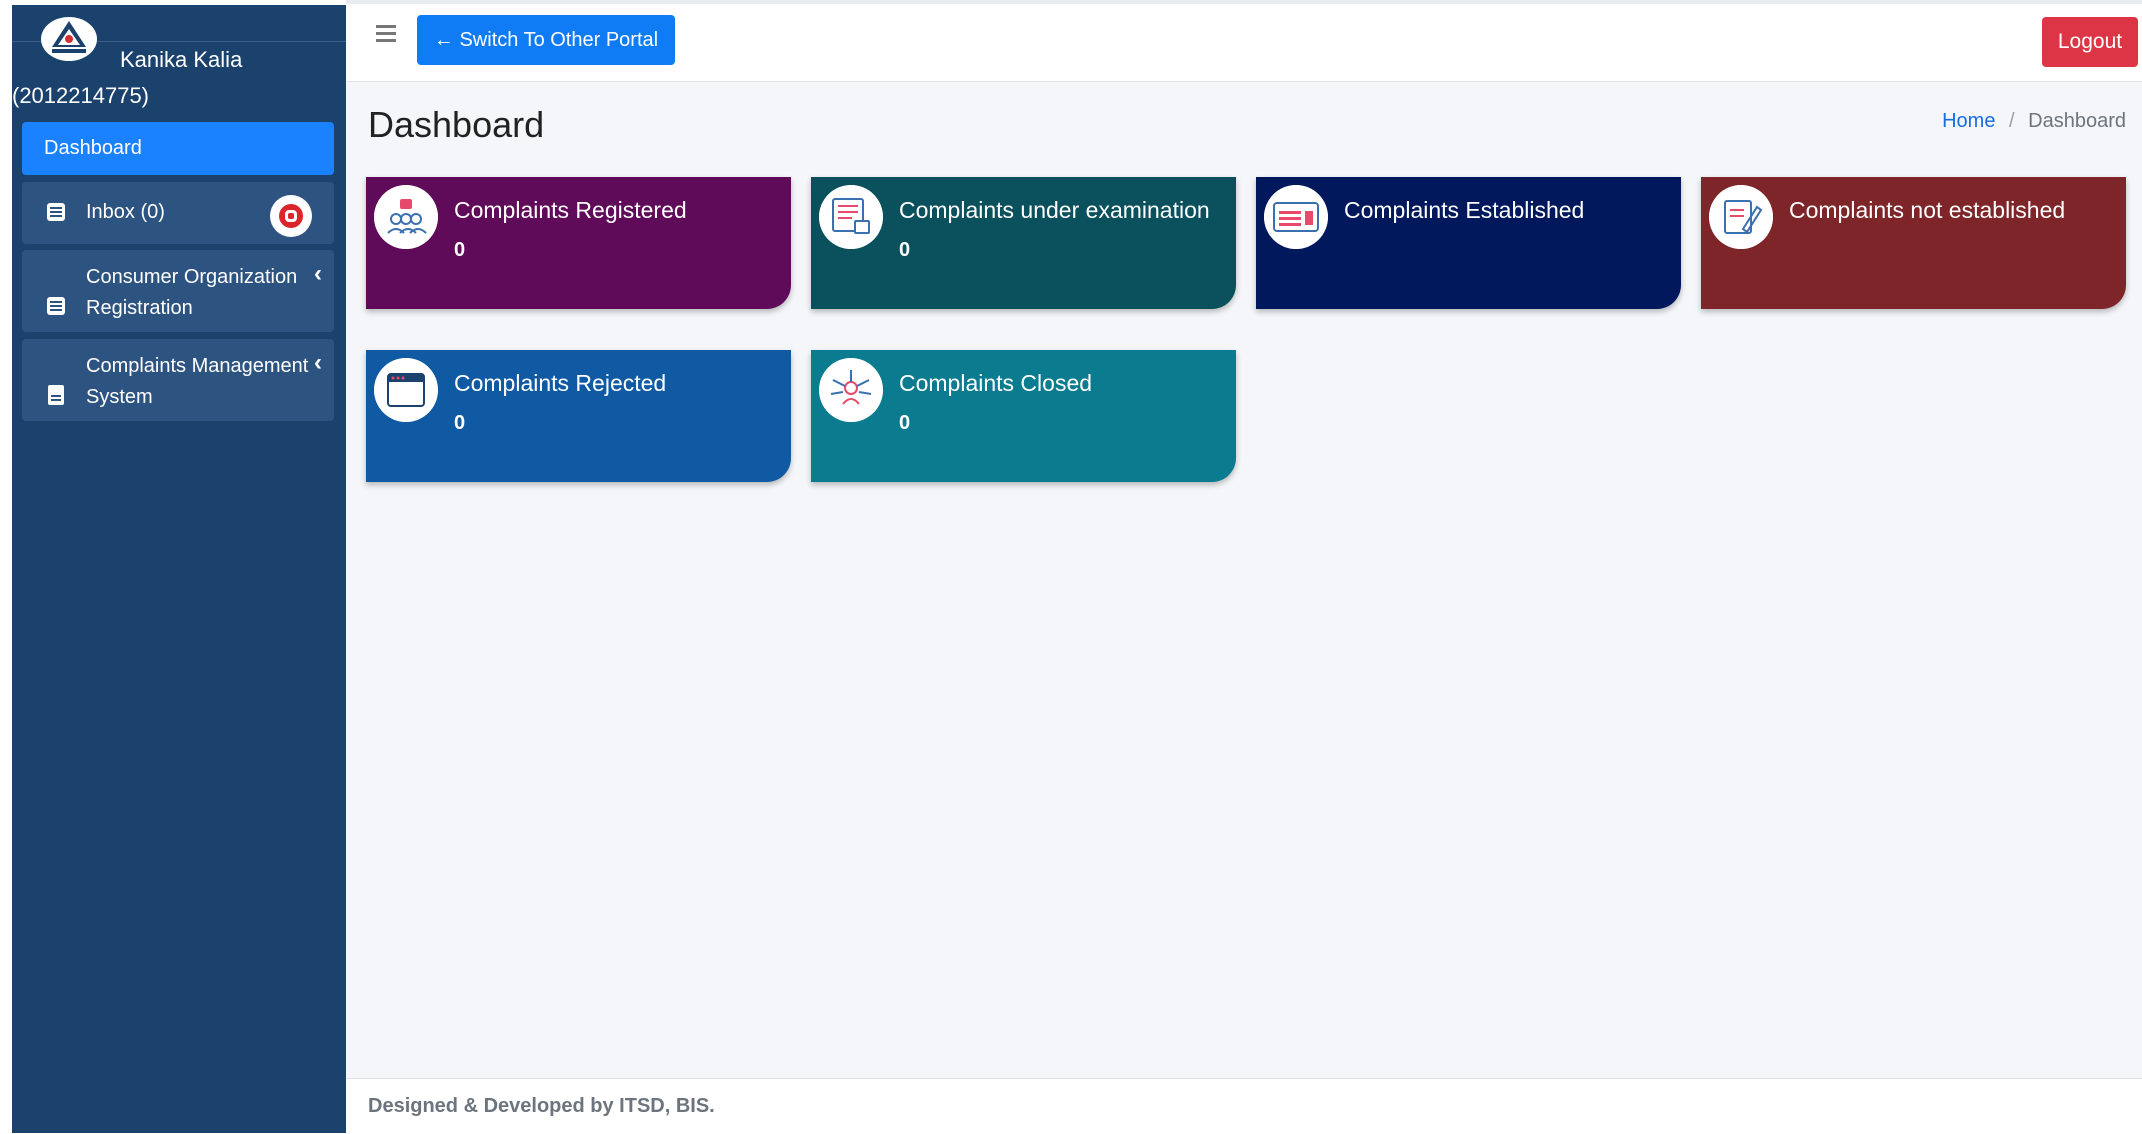  Describe the element at coordinates (1244, 43) in the screenshot. I see `top-navbar: ← Switch To Other Portal Logout` at that location.